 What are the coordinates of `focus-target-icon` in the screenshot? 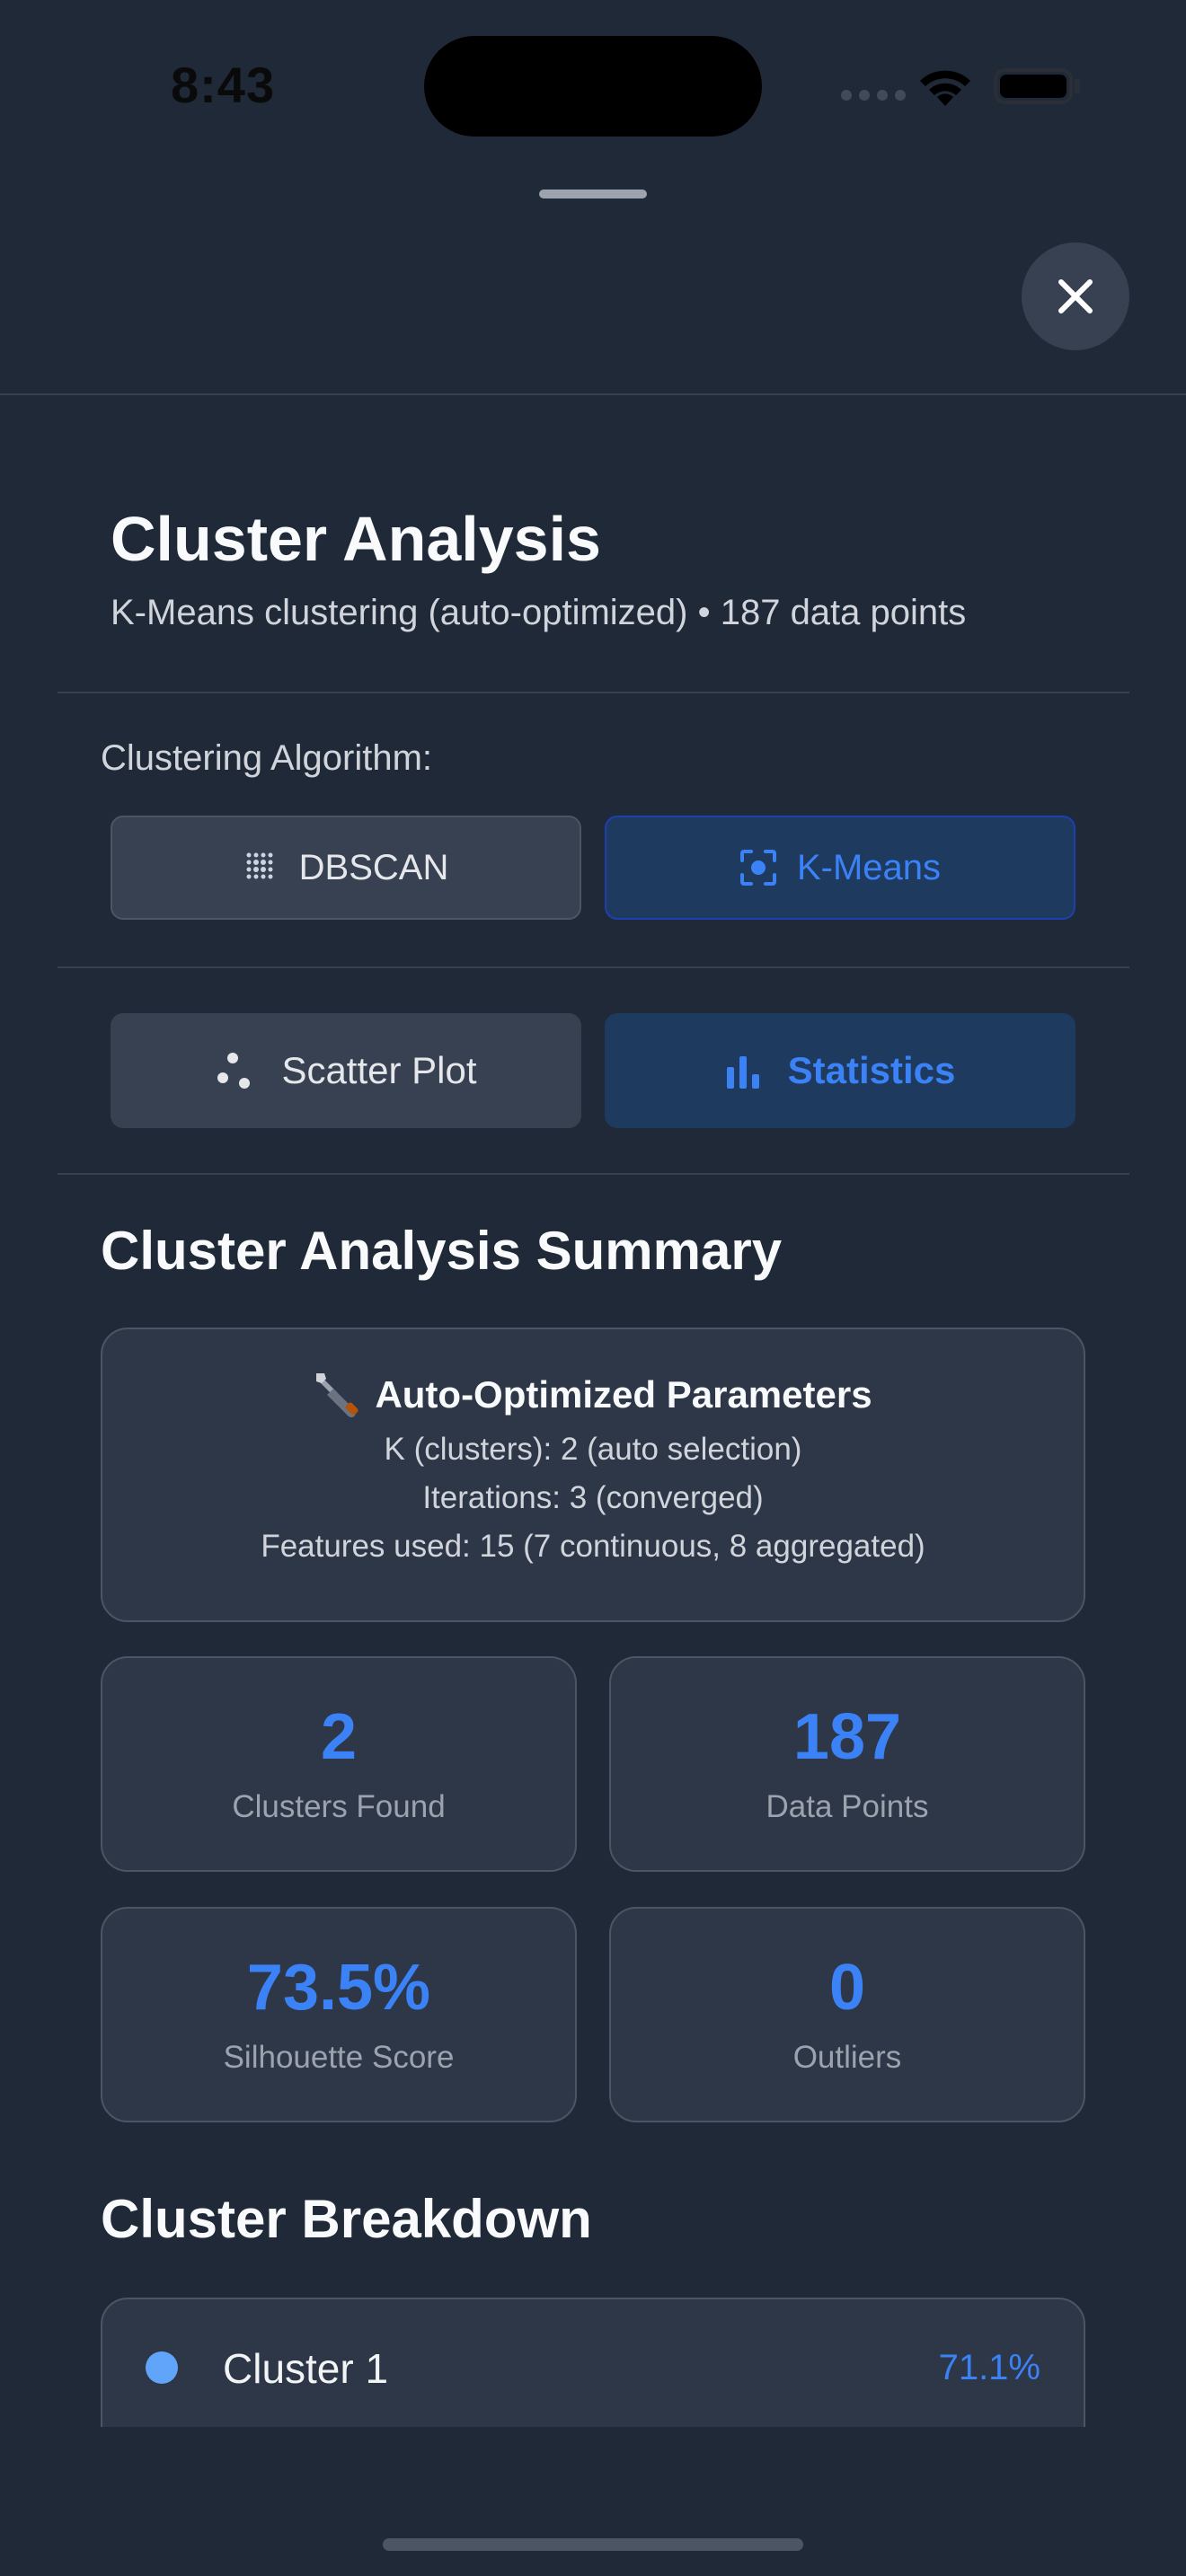 It's located at (757, 868).